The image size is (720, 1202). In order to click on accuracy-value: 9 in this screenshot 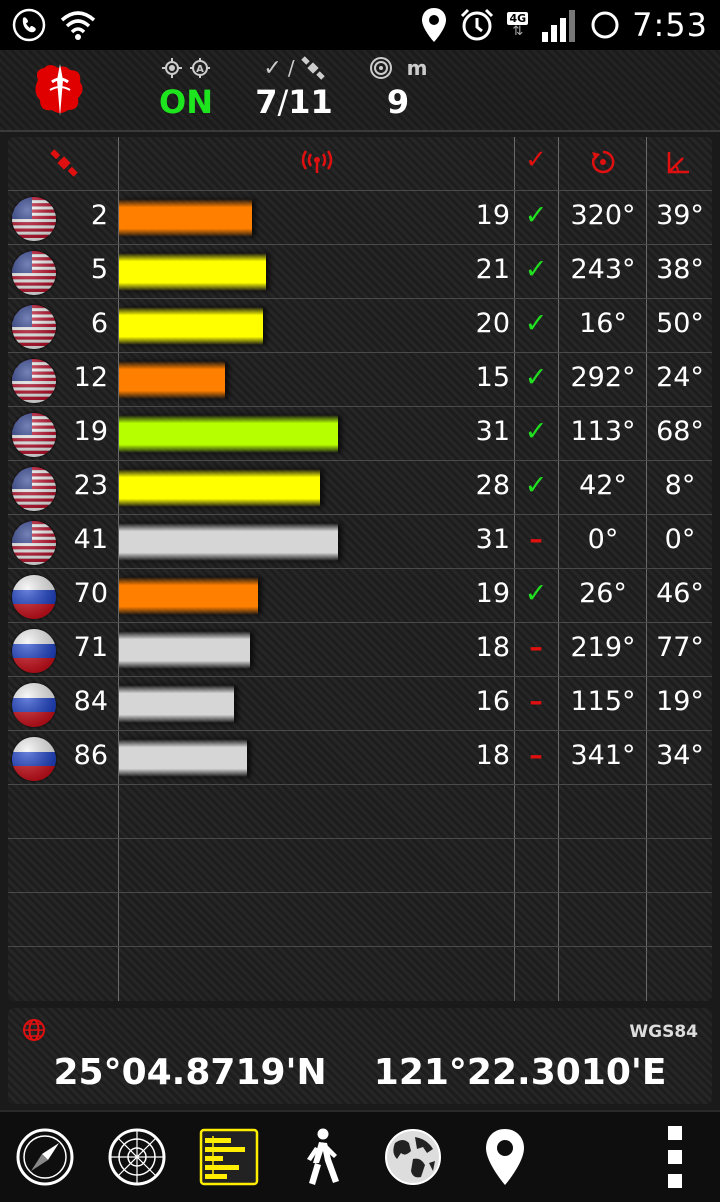, I will do `click(398, 102)`.